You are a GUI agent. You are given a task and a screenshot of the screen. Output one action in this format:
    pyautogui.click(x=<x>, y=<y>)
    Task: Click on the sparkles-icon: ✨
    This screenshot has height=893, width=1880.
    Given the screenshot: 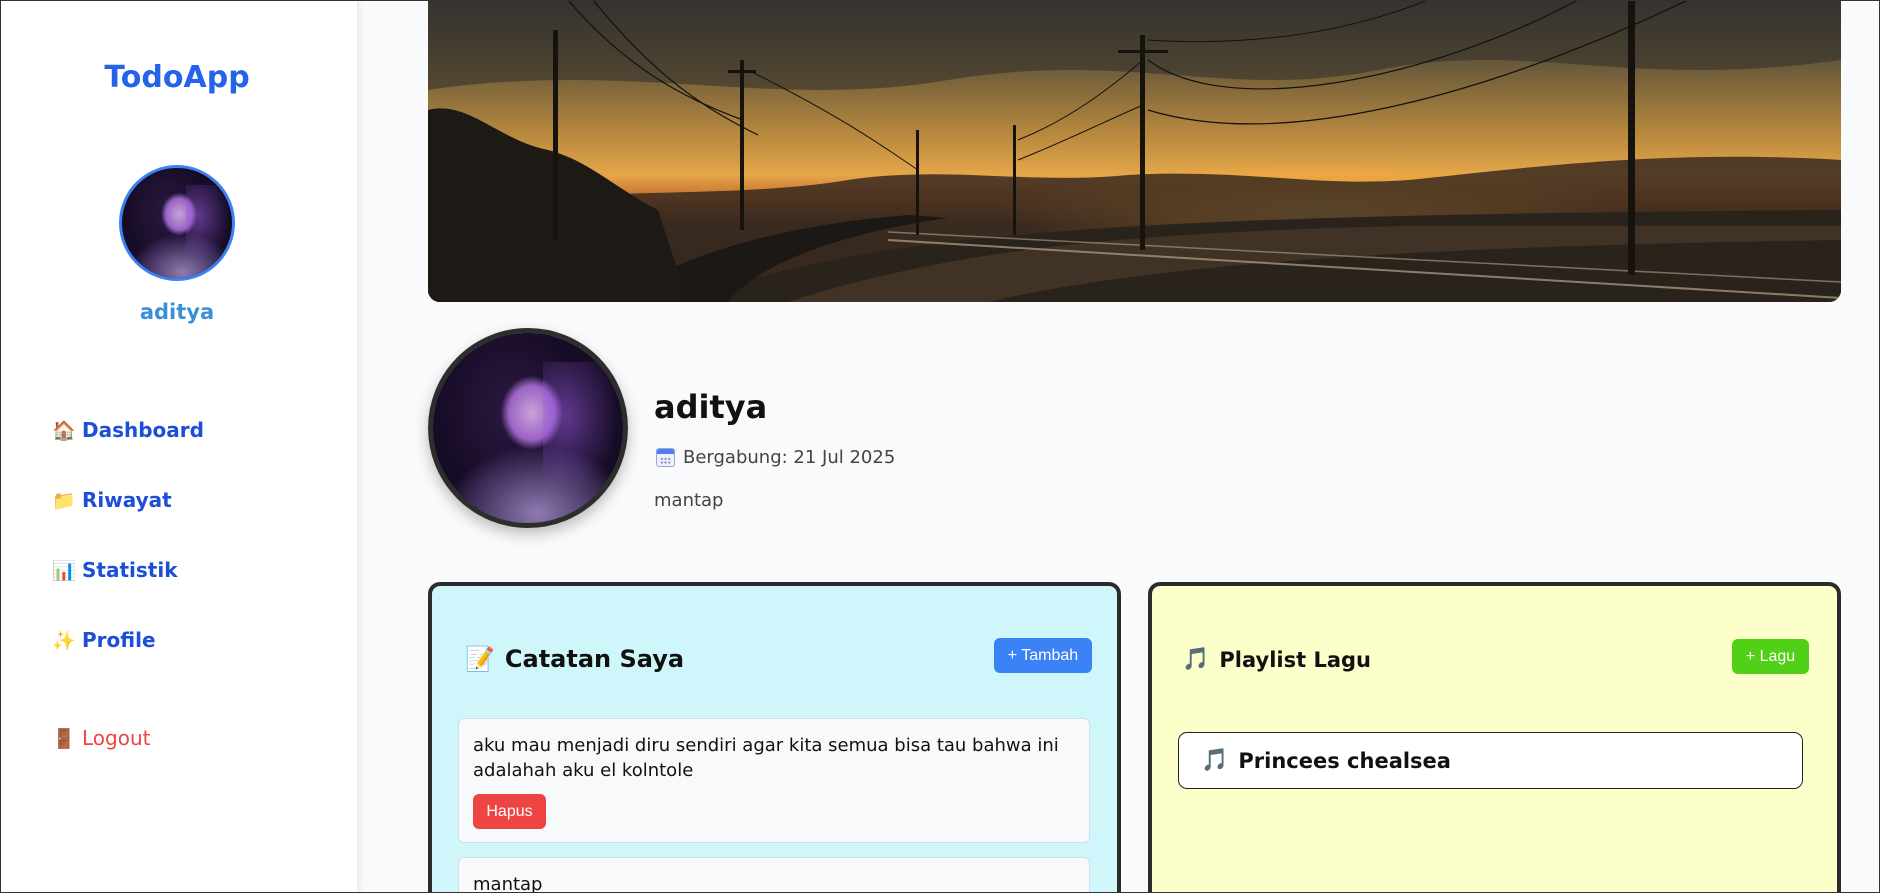 What is the action you would take?
    pyautogui.click(x=64, y=640)
    